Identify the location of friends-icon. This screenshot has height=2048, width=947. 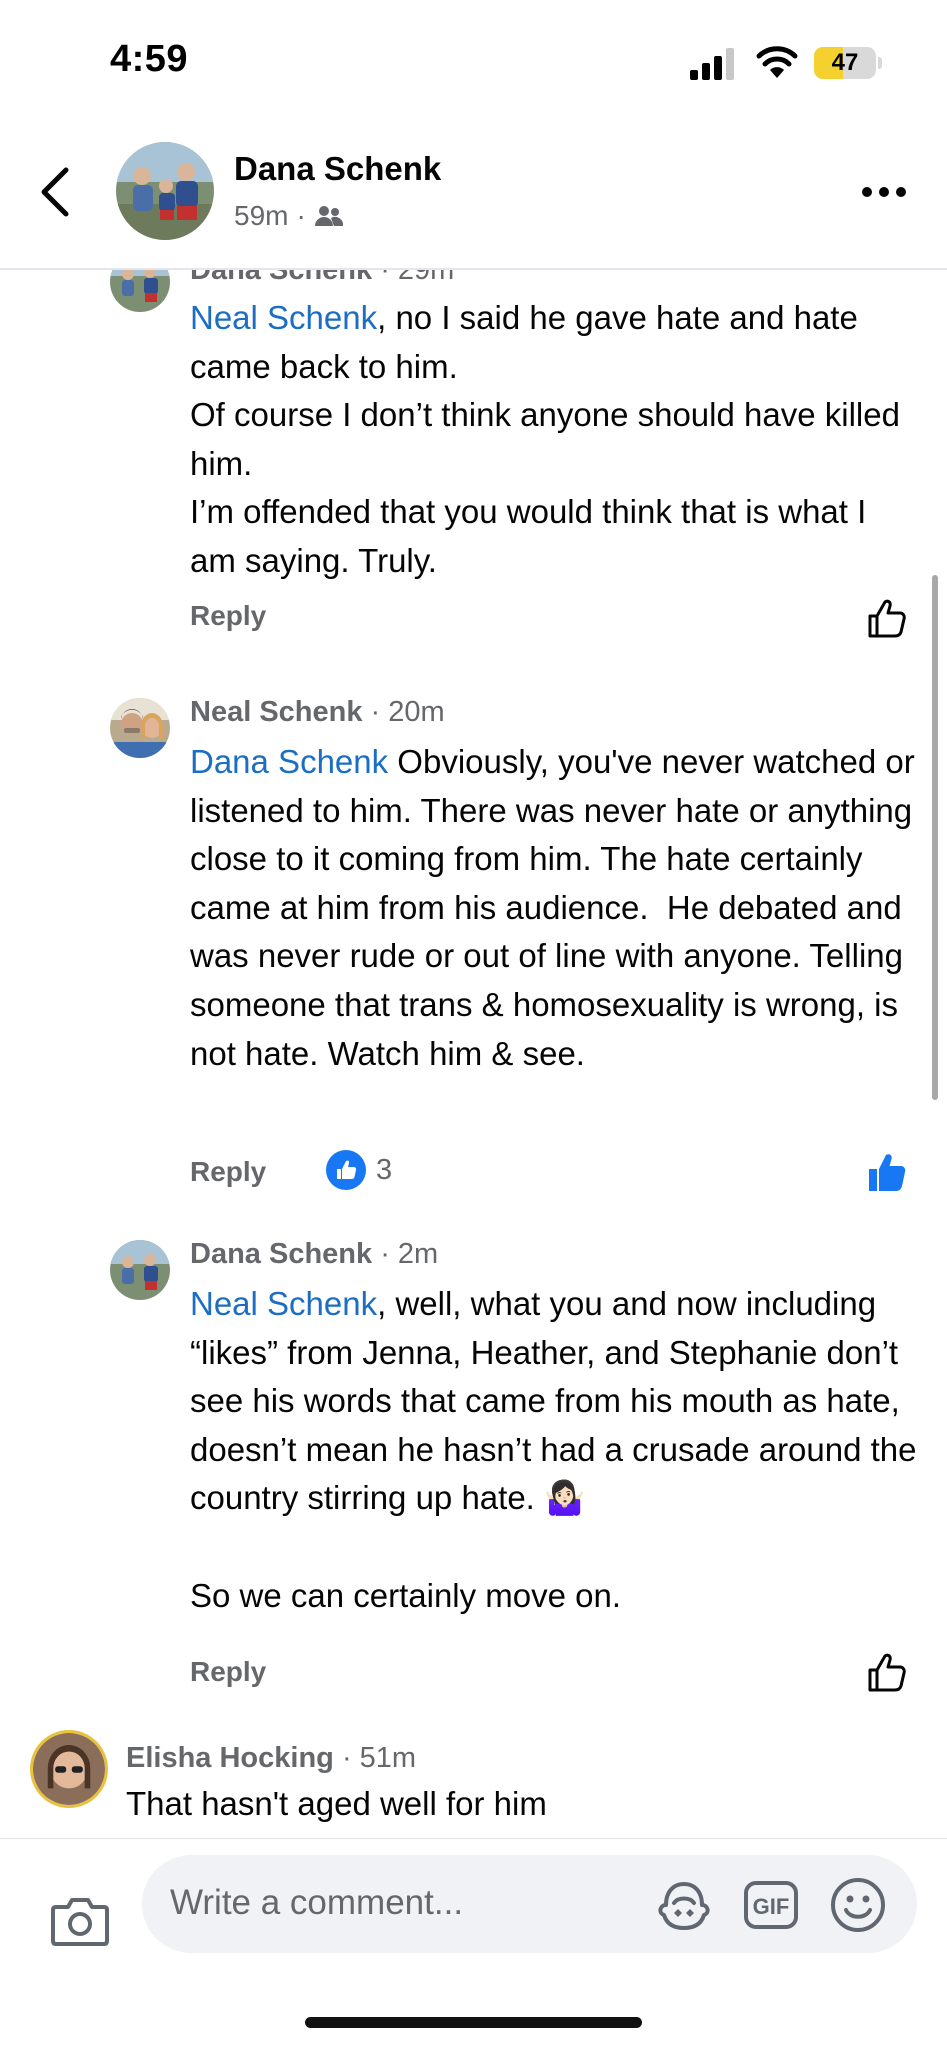
(328, 216).